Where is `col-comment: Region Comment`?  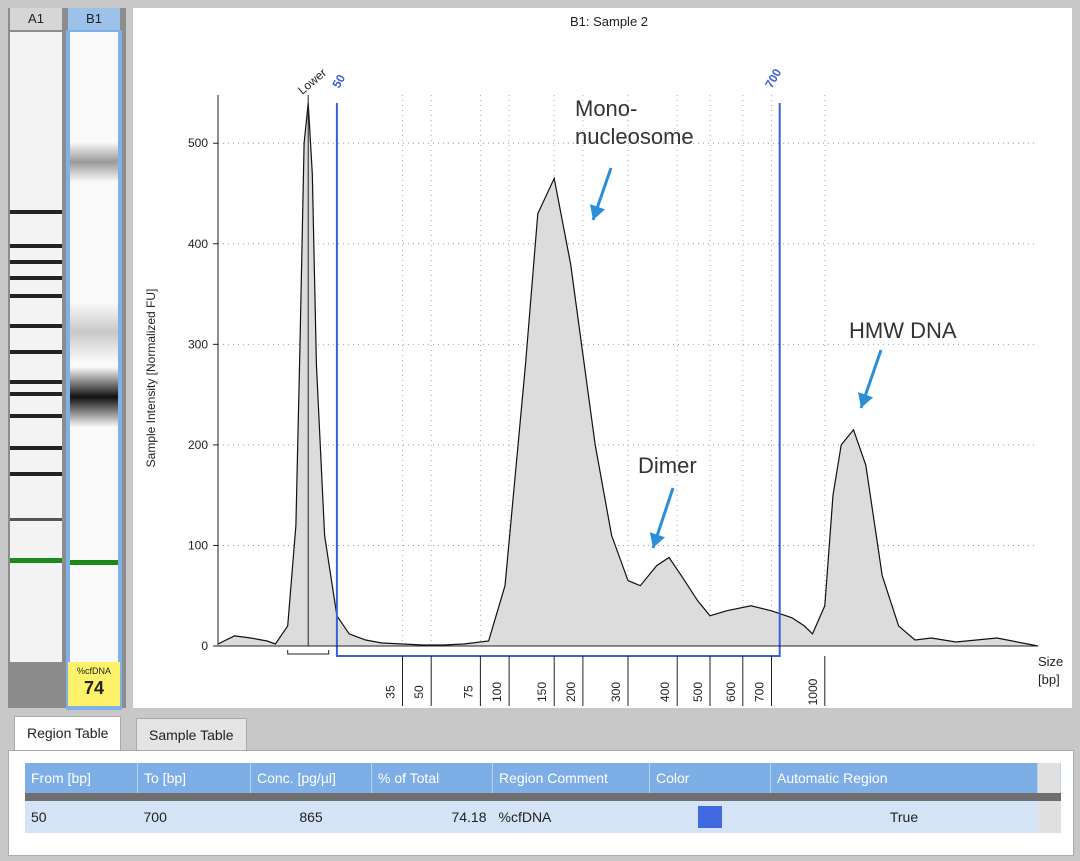 col-comment: Region Comment is located at coordinates (571, 780).